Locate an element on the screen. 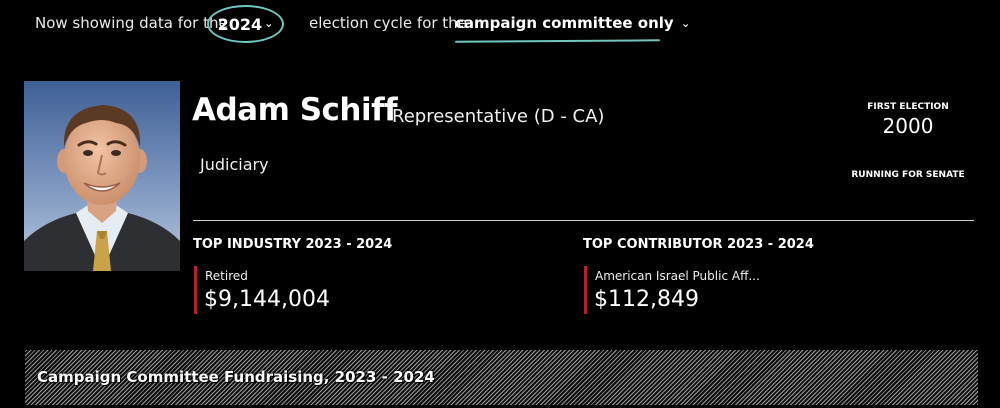 This screenshot has width=1000, height=408. member-name: Adam Schiff is located at coordinates (295, 110).